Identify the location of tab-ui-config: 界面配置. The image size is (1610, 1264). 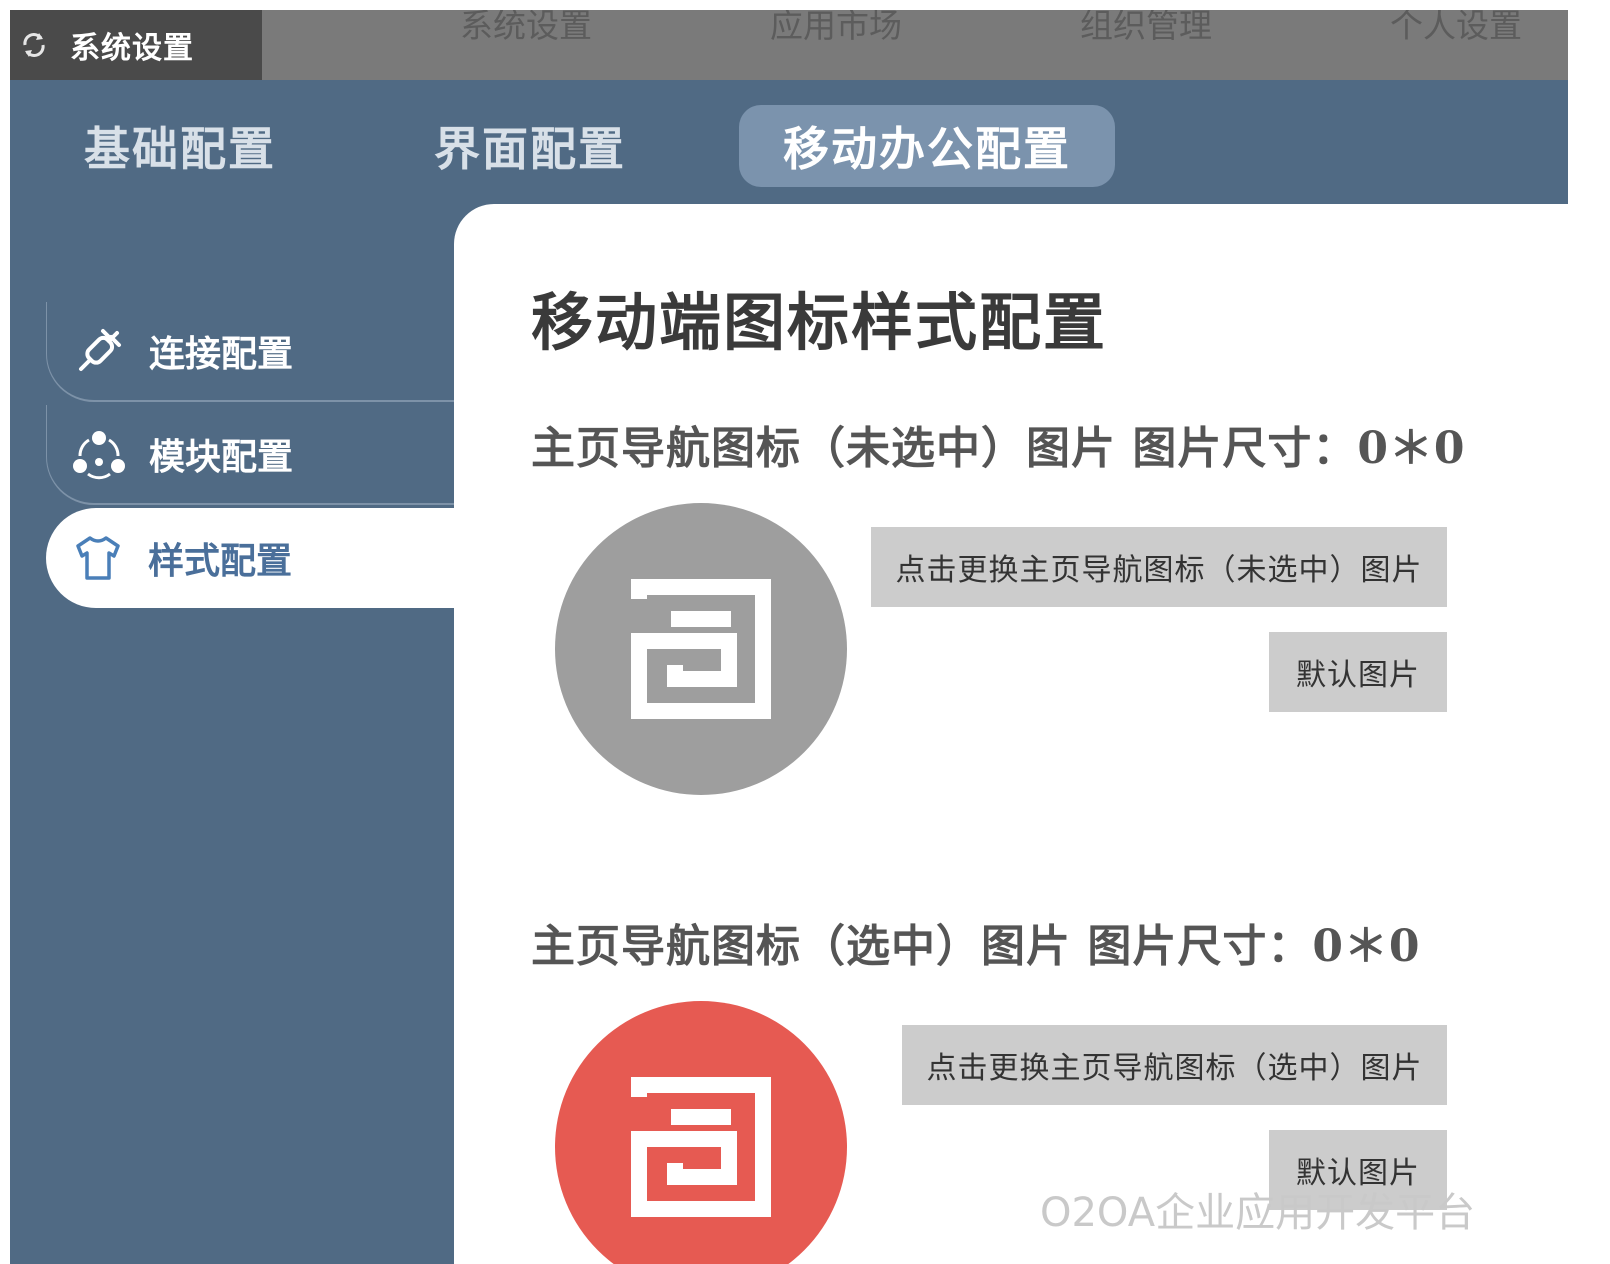
(530, 146).